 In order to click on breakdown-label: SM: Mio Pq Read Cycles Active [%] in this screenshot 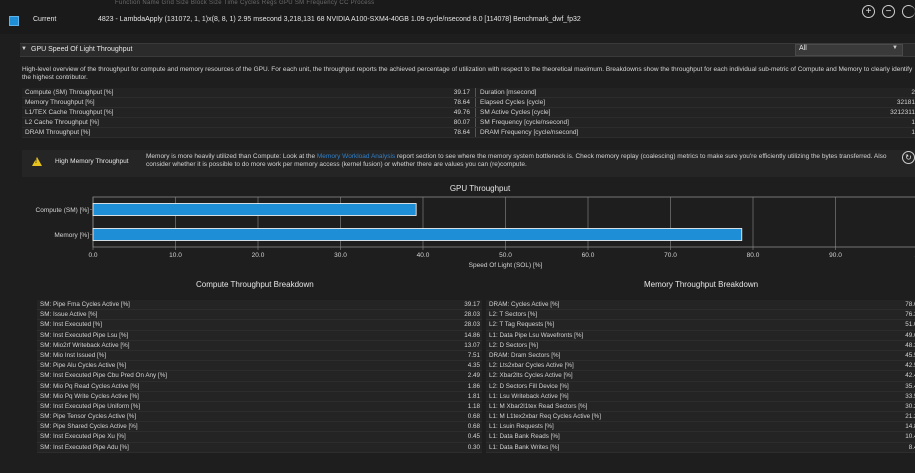, I will do `click(90, 386)`.